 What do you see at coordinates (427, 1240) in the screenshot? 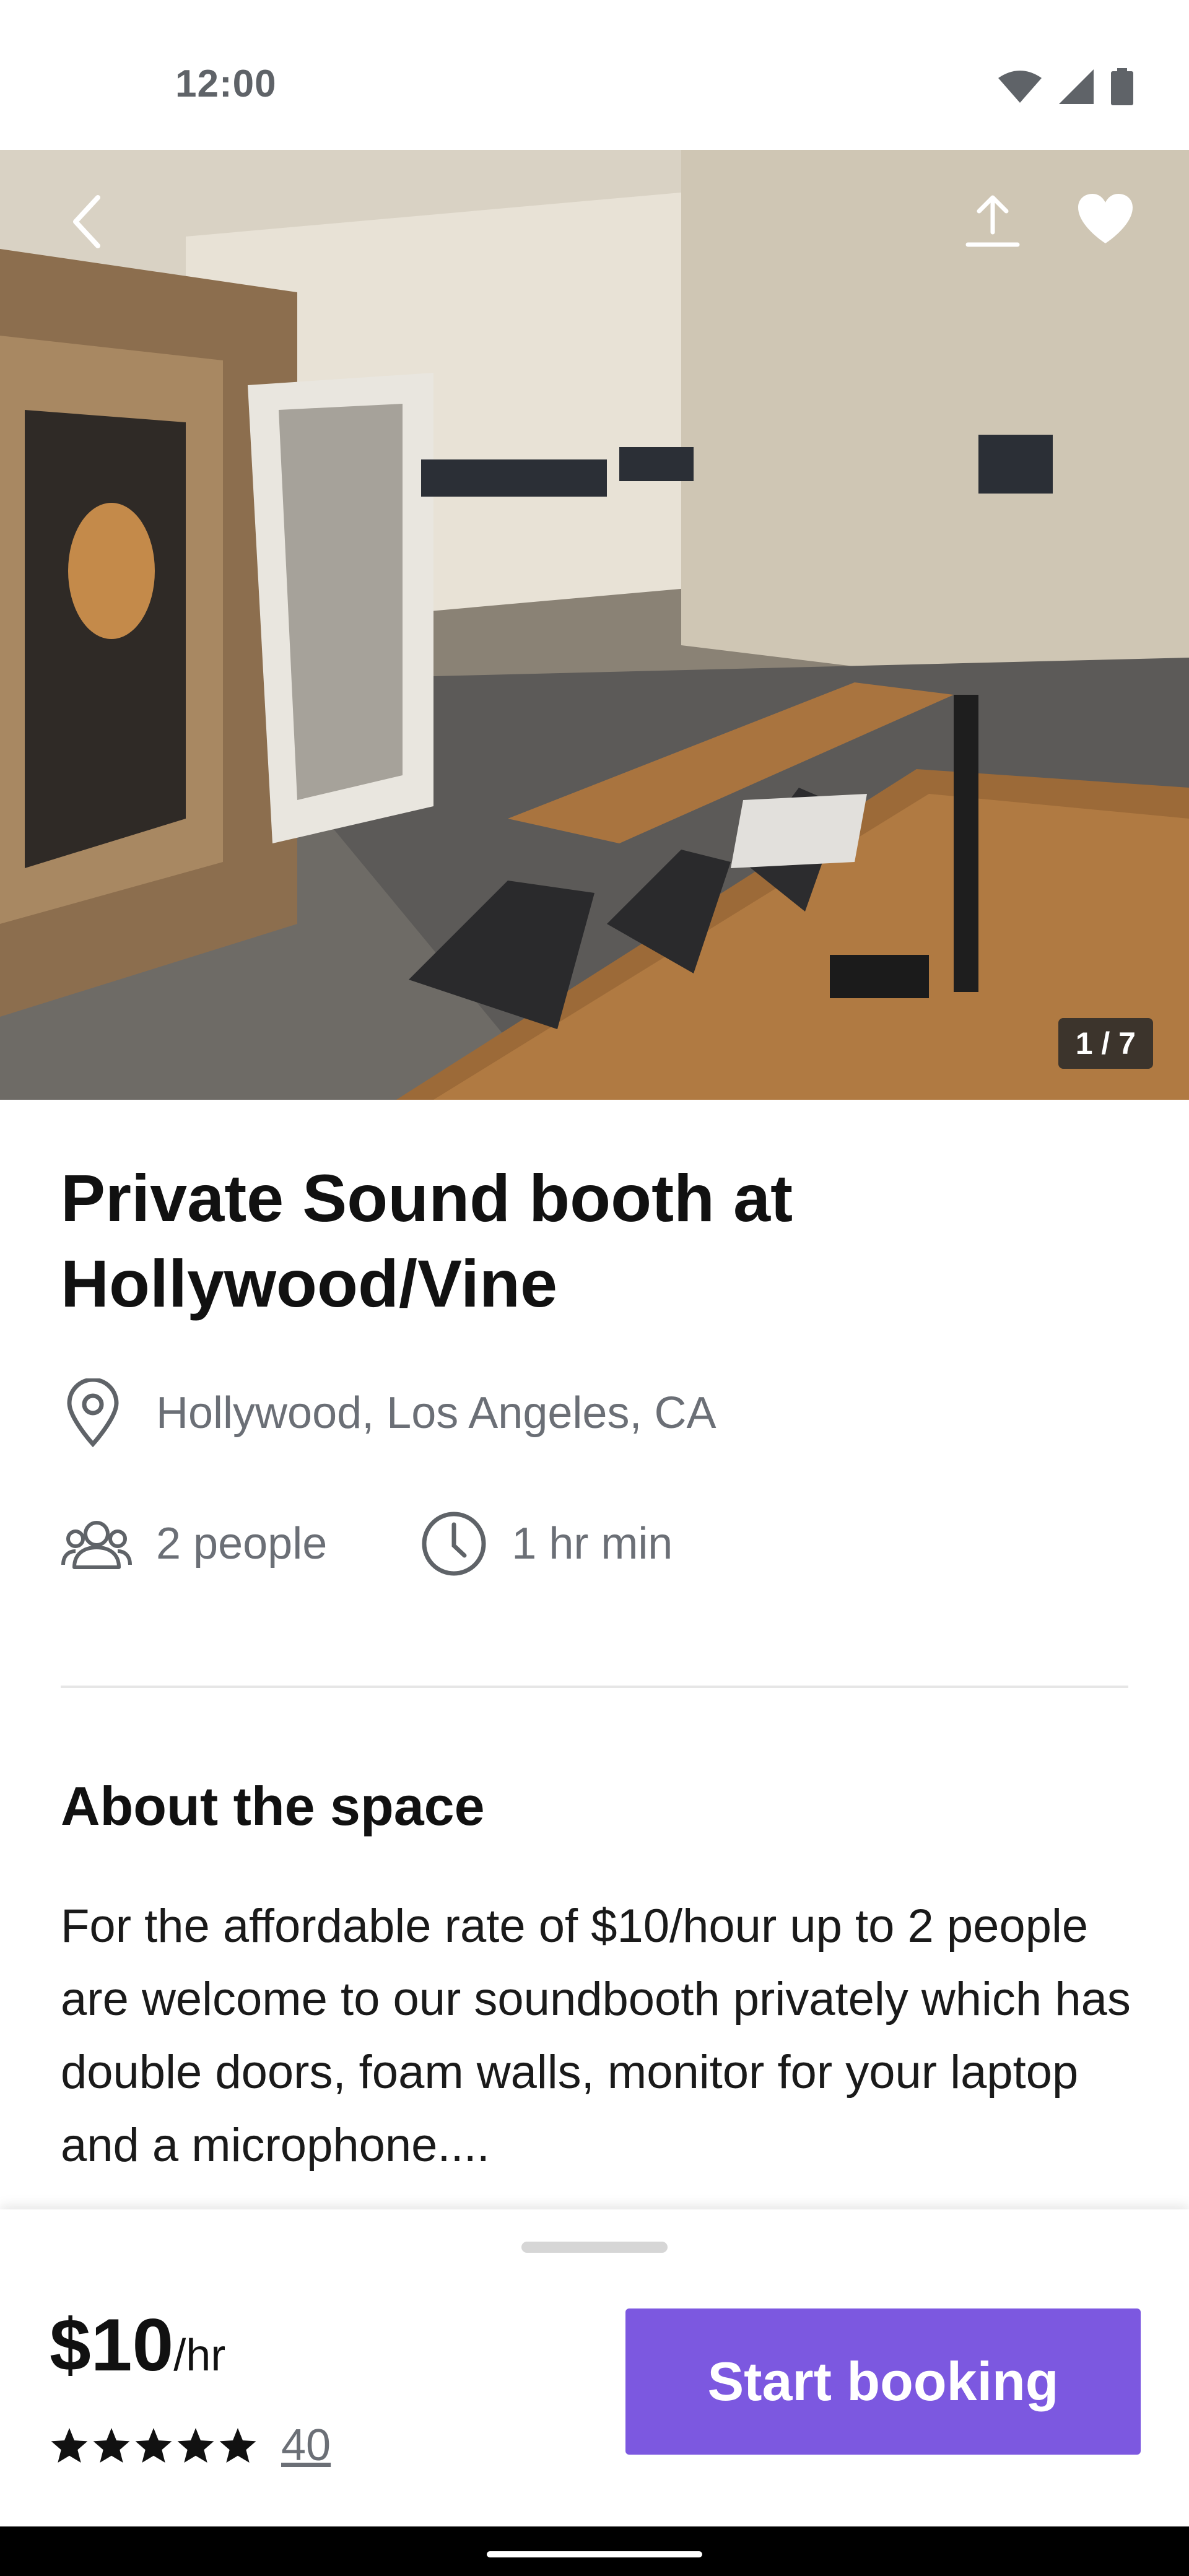
I see `listing-title: Private Sound booth at Hollywood/Vine` at bounding box center [427, 1240].